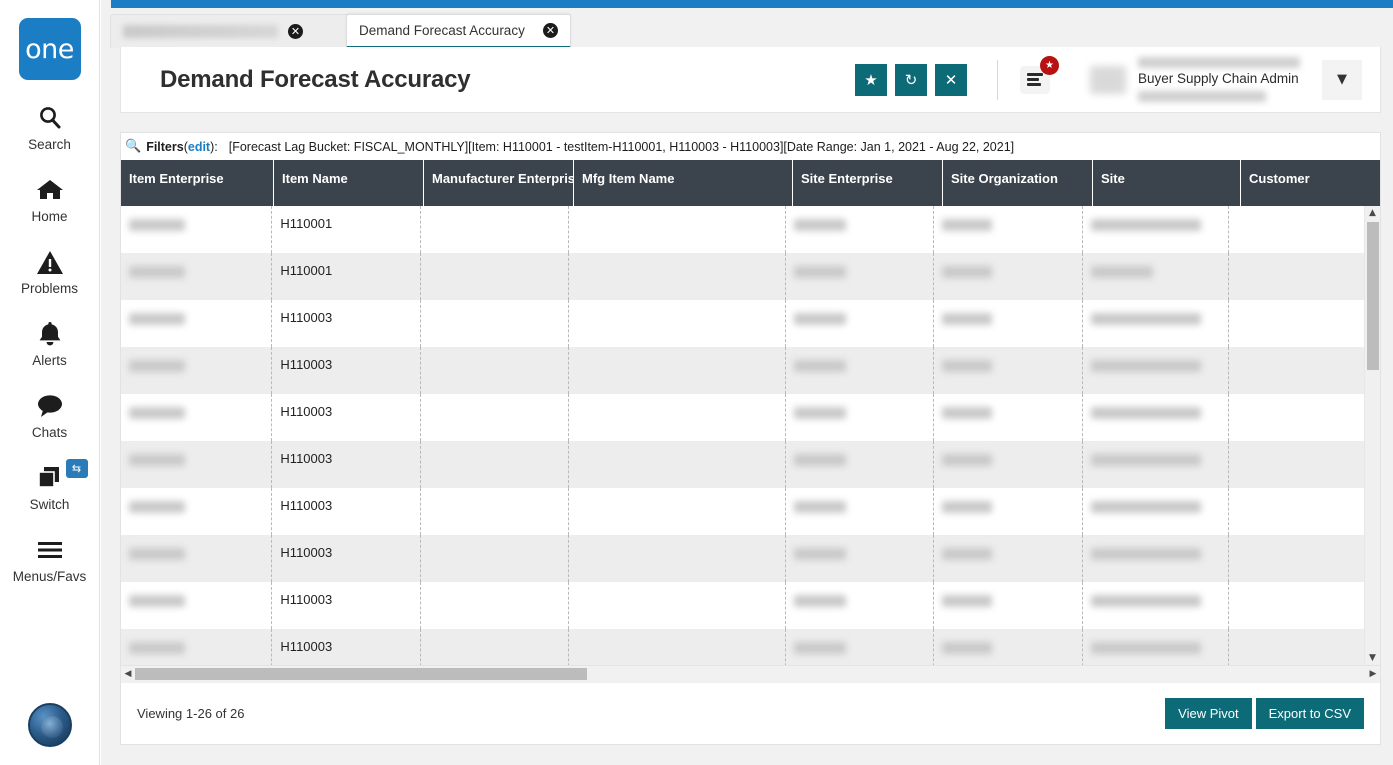 Image resolution: width=1393 pixels, height=765 pixels. I want to click on scroll-right-icon: ▶, so click(1373, 674).